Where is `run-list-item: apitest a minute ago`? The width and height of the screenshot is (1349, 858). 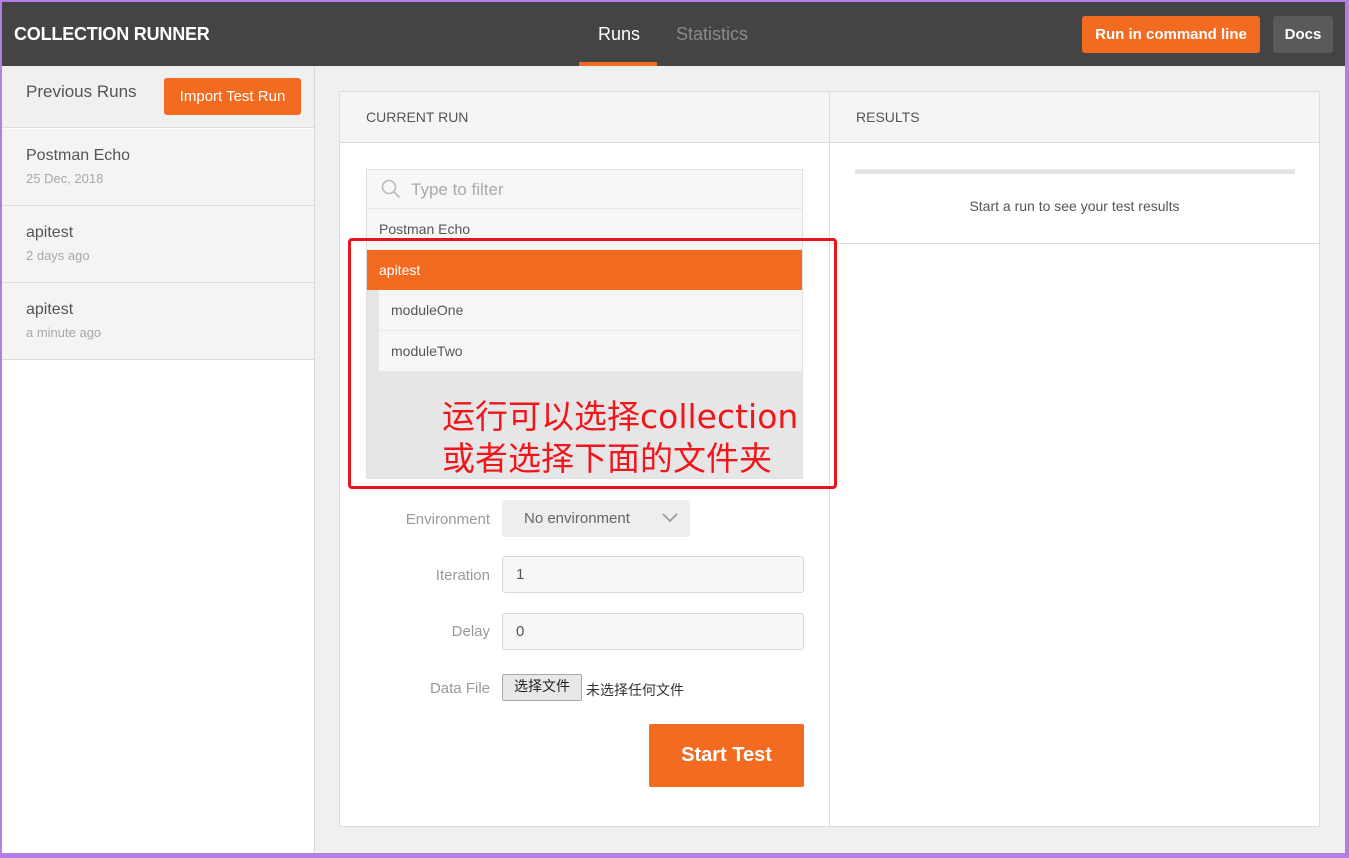 run-list-item: apitest a minute ago is located at coordinates (158, 321).